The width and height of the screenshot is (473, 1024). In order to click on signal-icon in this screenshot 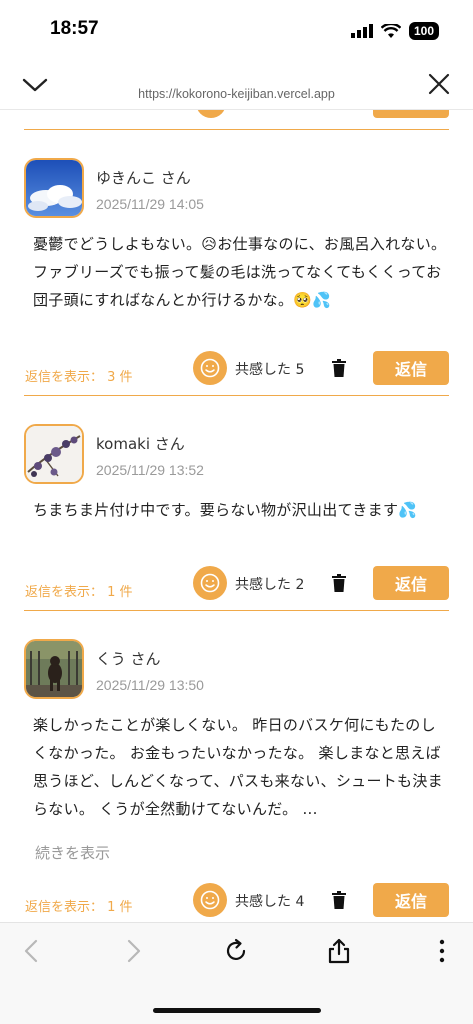, I will do `click(361, 31)`.